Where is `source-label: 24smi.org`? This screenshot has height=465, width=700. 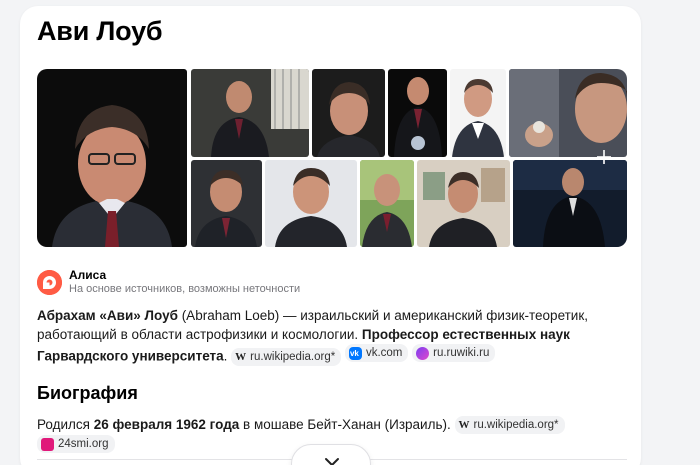 source-label: 24smi.org is located at coordinates (83, 444).